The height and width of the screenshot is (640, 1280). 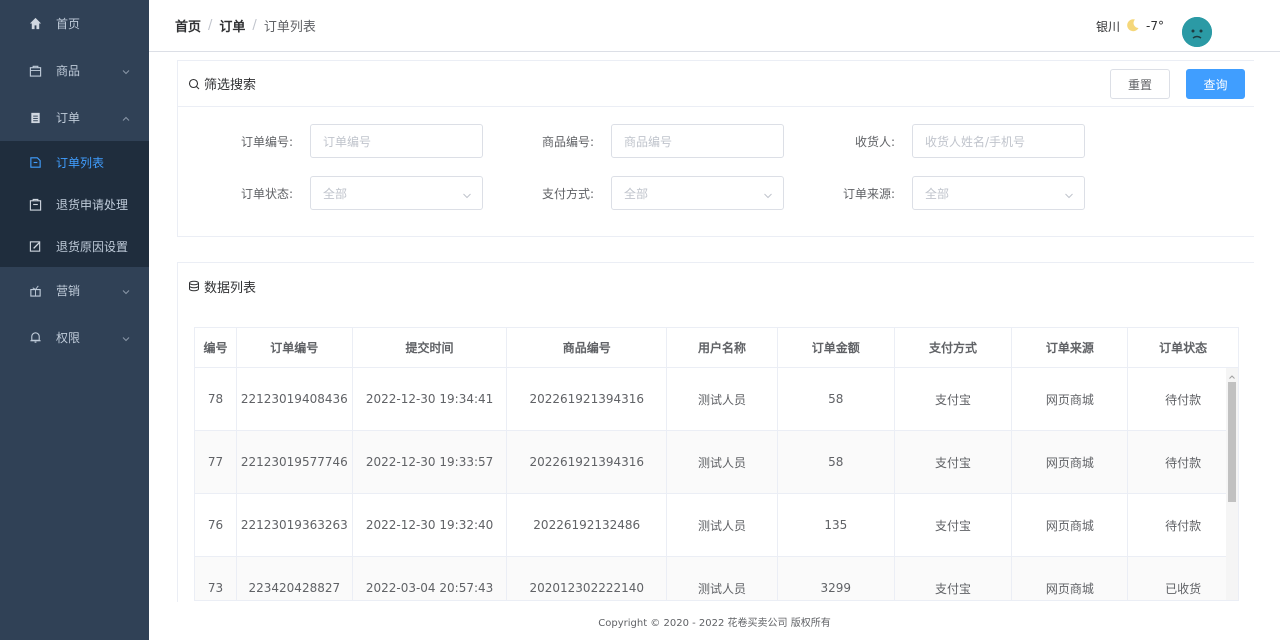 I want to click on table-cell: 3299, so click(x=836, y=578).